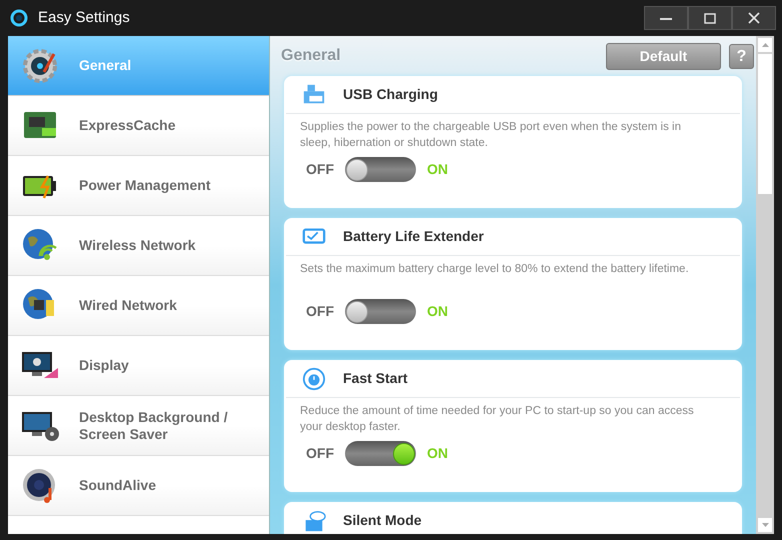  I want to click on close-icon, so click(754, 18).